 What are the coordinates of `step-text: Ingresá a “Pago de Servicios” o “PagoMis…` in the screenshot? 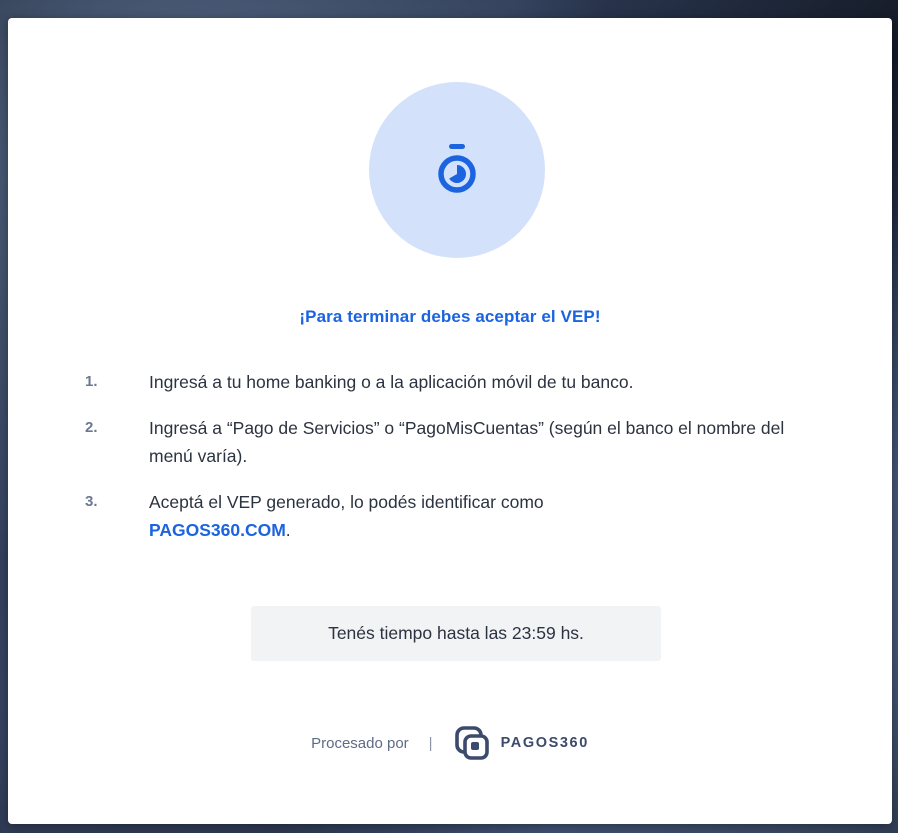 It's located at (467, 442).